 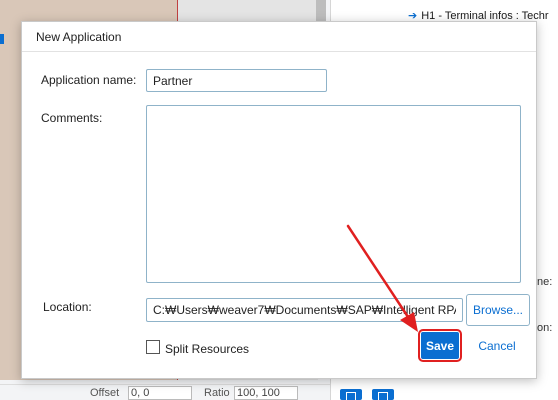 I want to click on cancel-button: Cancel, so click(x=497, y=345).